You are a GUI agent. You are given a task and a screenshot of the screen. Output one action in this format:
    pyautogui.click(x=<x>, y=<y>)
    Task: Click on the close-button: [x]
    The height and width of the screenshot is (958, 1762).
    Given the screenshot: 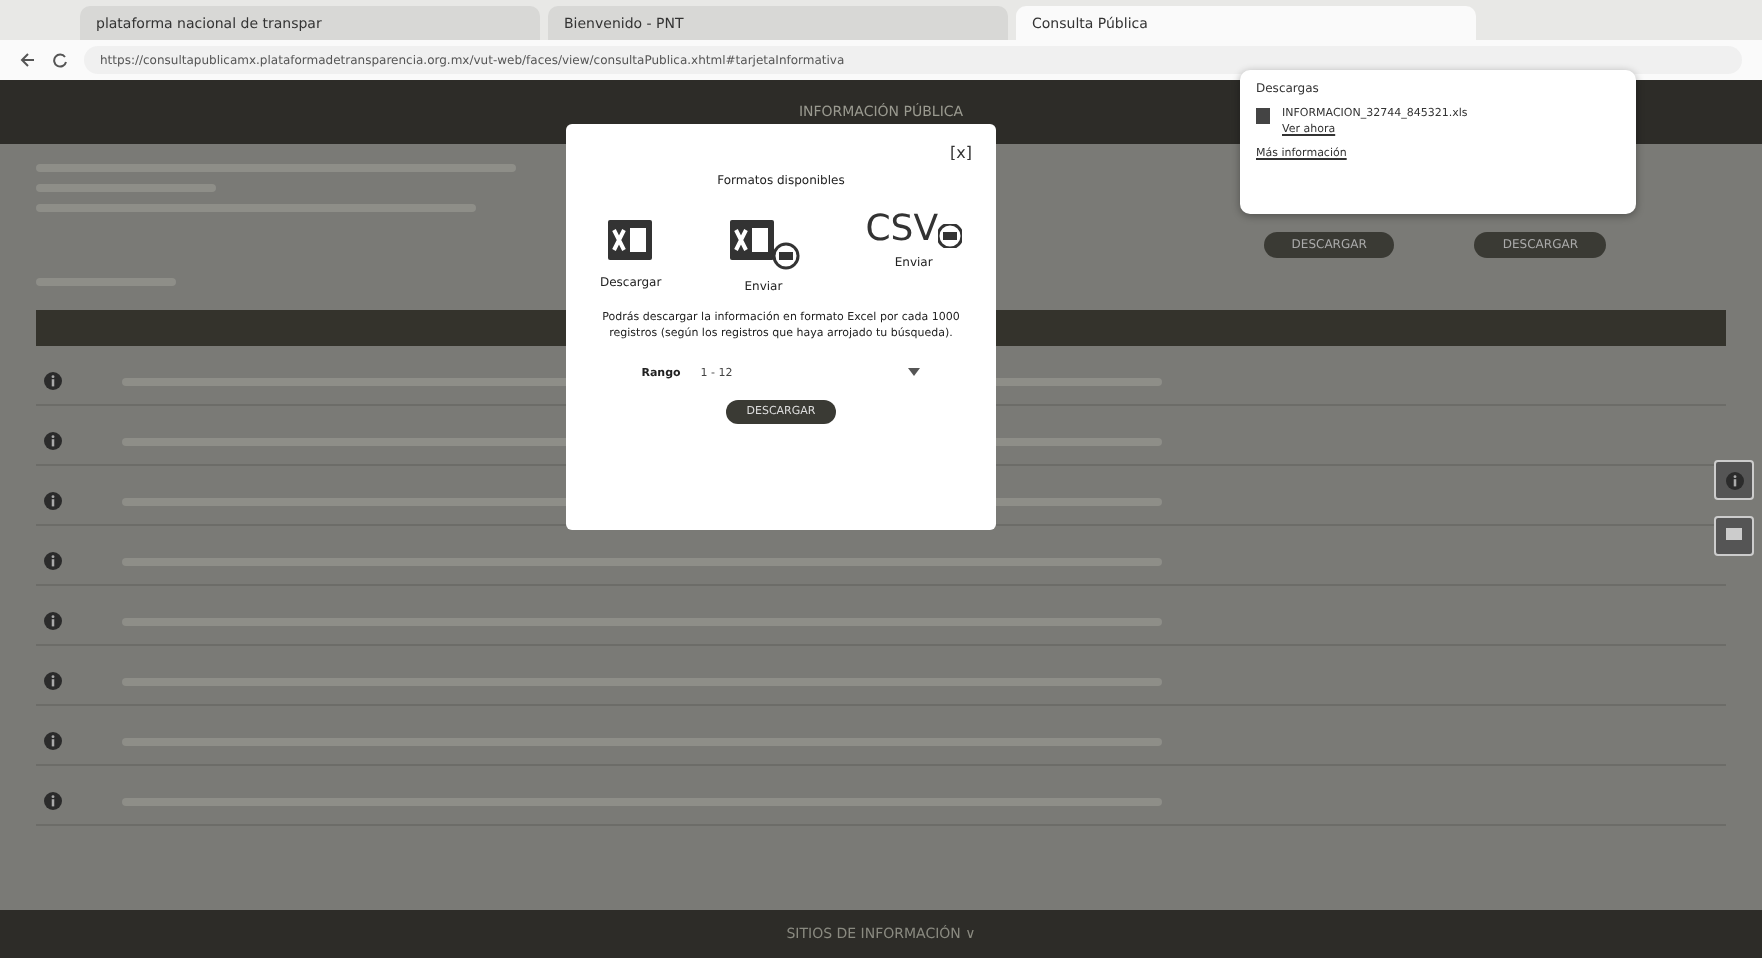 What is the action you would take?
    pyautogui.click(x=961, y=153)
    